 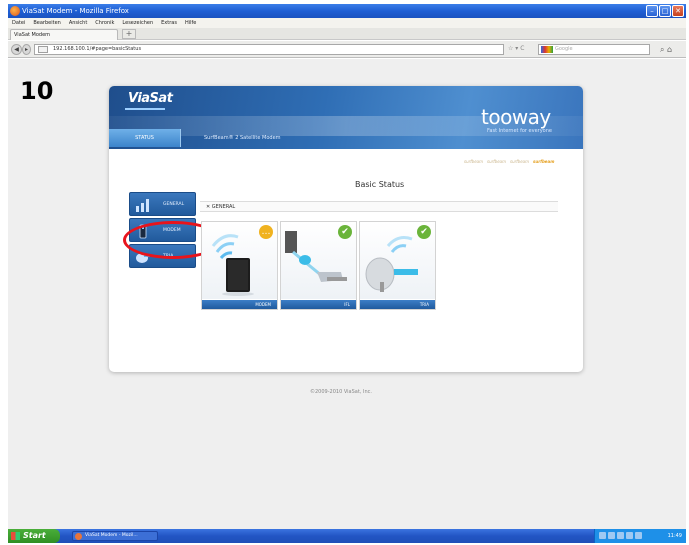 I want to click on ladder-step-active: surfbeam, so click(x=544, y=161).